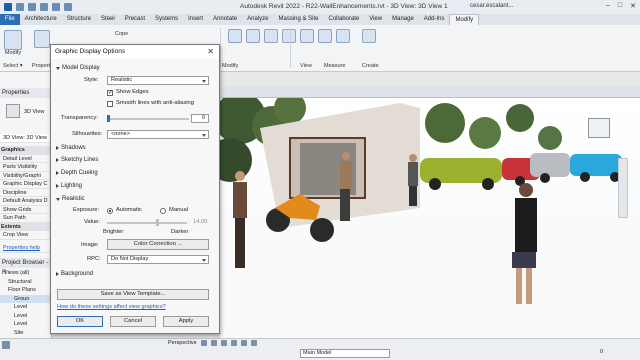 The width and height of the screenshot is (640, 360). I want to click on temporary-hide-icon, so click(253, 343).